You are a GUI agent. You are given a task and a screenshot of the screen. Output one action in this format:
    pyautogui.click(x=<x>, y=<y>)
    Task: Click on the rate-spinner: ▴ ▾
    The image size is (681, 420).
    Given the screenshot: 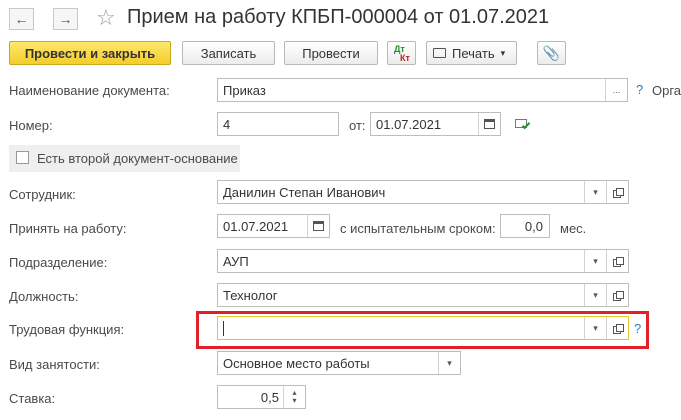 What is the action you would take?
    pyautogui.click(x=294, y=397)
    